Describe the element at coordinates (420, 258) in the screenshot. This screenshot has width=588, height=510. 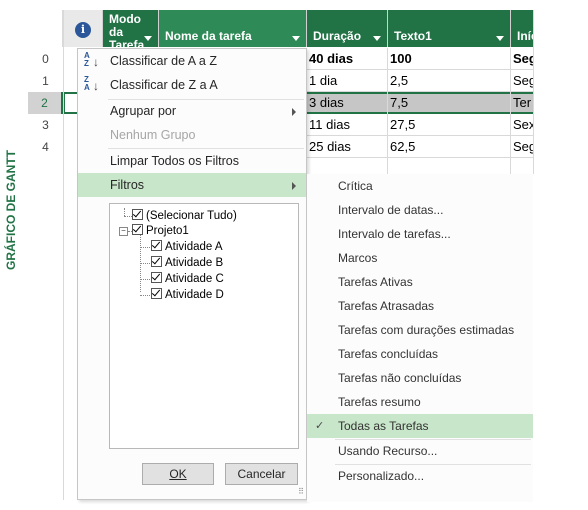
I see `filter-item-milestones: Marcos` at that location.